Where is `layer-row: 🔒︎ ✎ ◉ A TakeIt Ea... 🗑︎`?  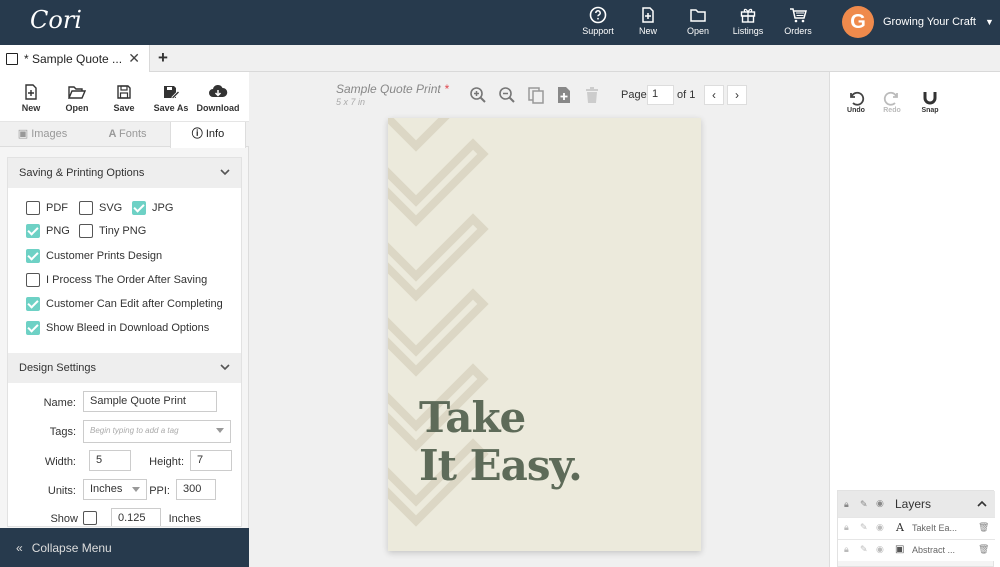
layer-row: 🔒︎ ✎ ◉ A TakeIt Ea... 🗑︎ is located at coordinates (916, 528).